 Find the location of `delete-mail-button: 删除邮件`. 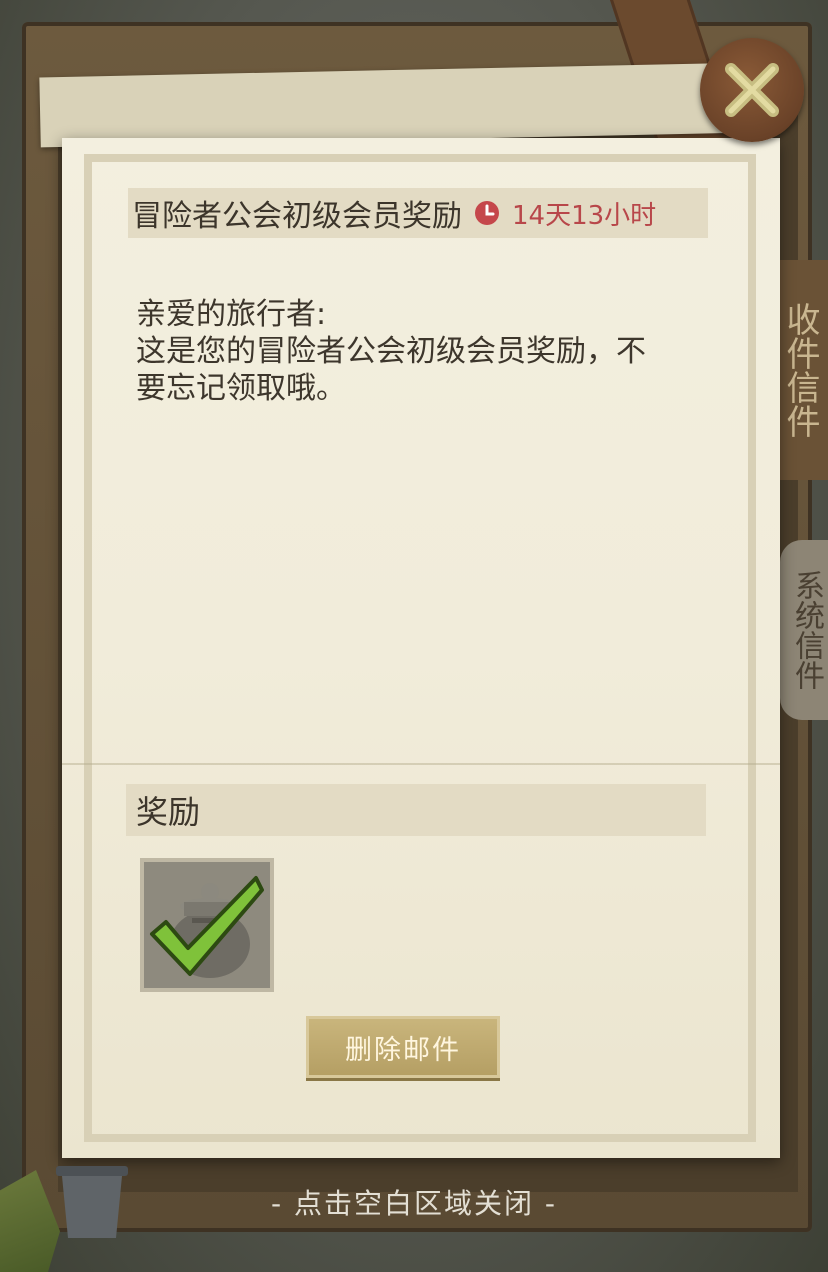

delete-mail-button: 删除邮件 is located at coordinates (403, 1047).